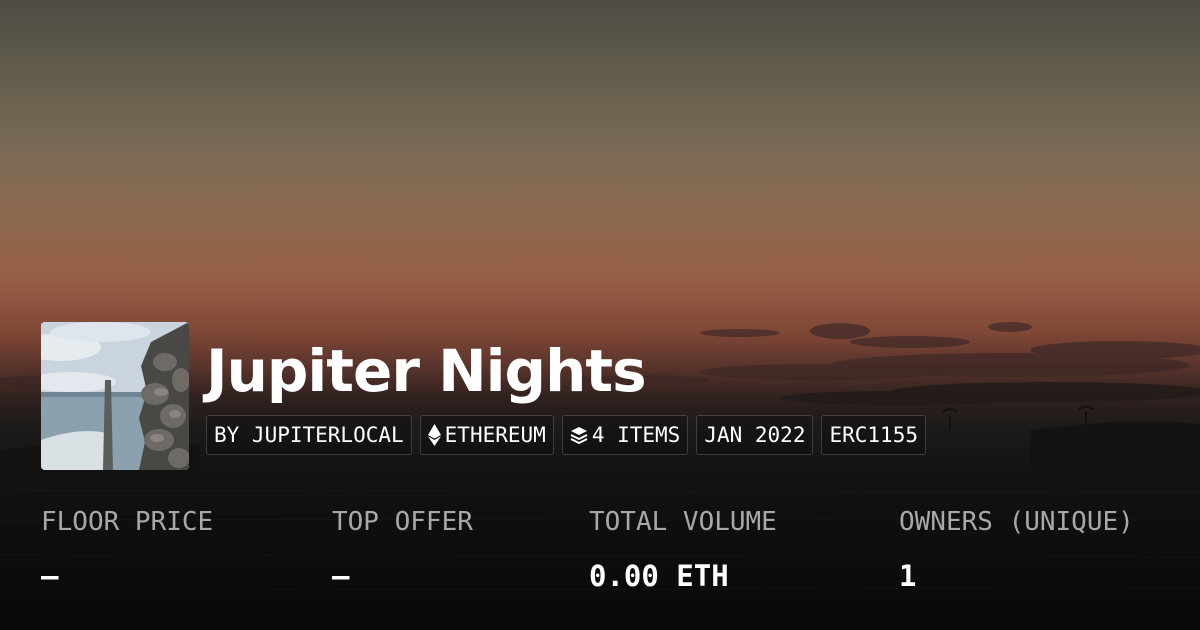 The height and width of the screenshot is (630, 1200). What do you see at coordinates (50, 576) in the screenshot?
I see `floor-price-value: —` at bounding box center [50, 576].